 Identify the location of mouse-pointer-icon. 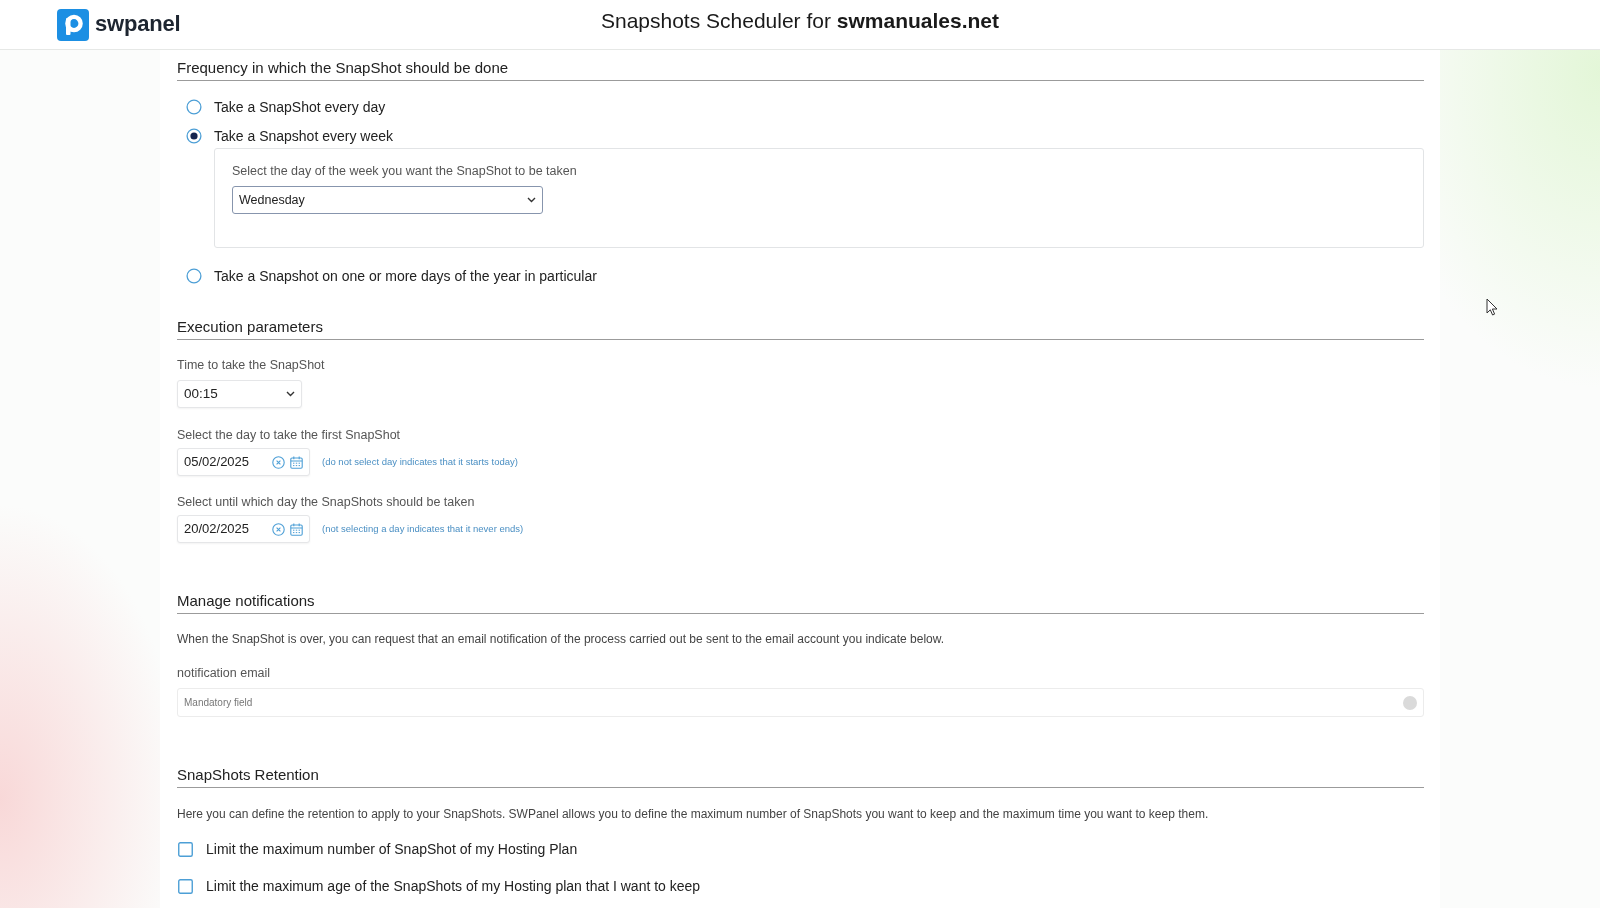
(1492, 307).